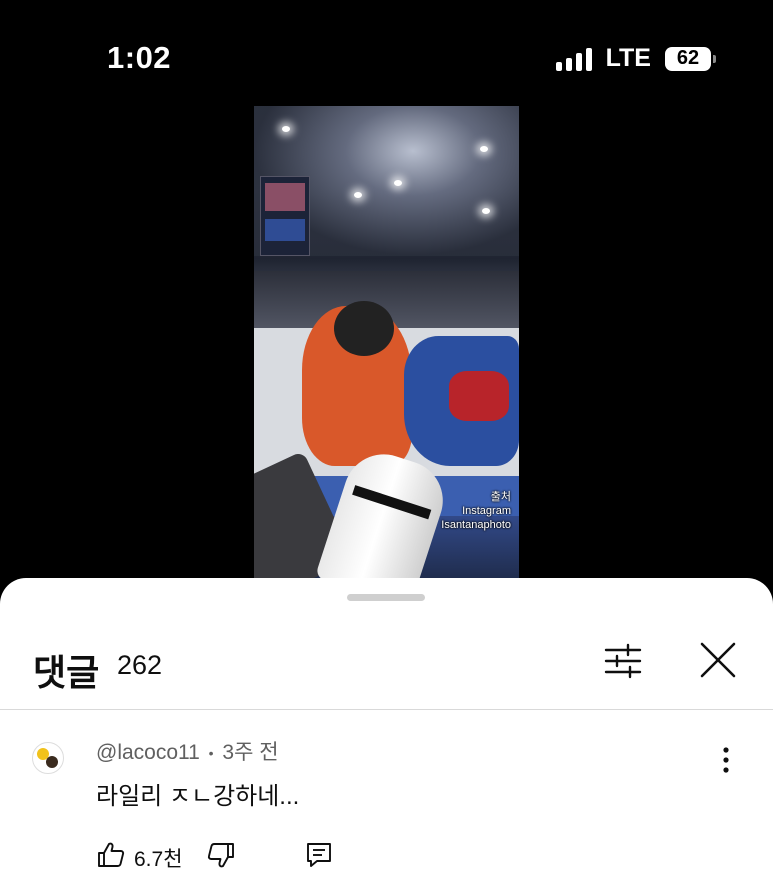 The height and width of the screenshot is (896, 773). What do you see at coordinates (139, 57) in the screenshot?
I see `status-time: 1:02` at bounding box center [139, 57].